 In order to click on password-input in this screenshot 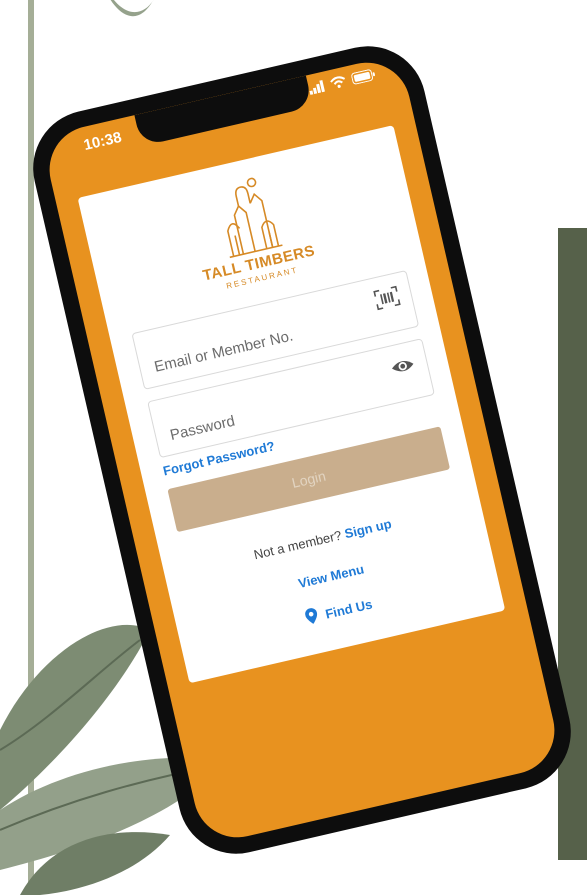, I will do `click(273, 412)`.